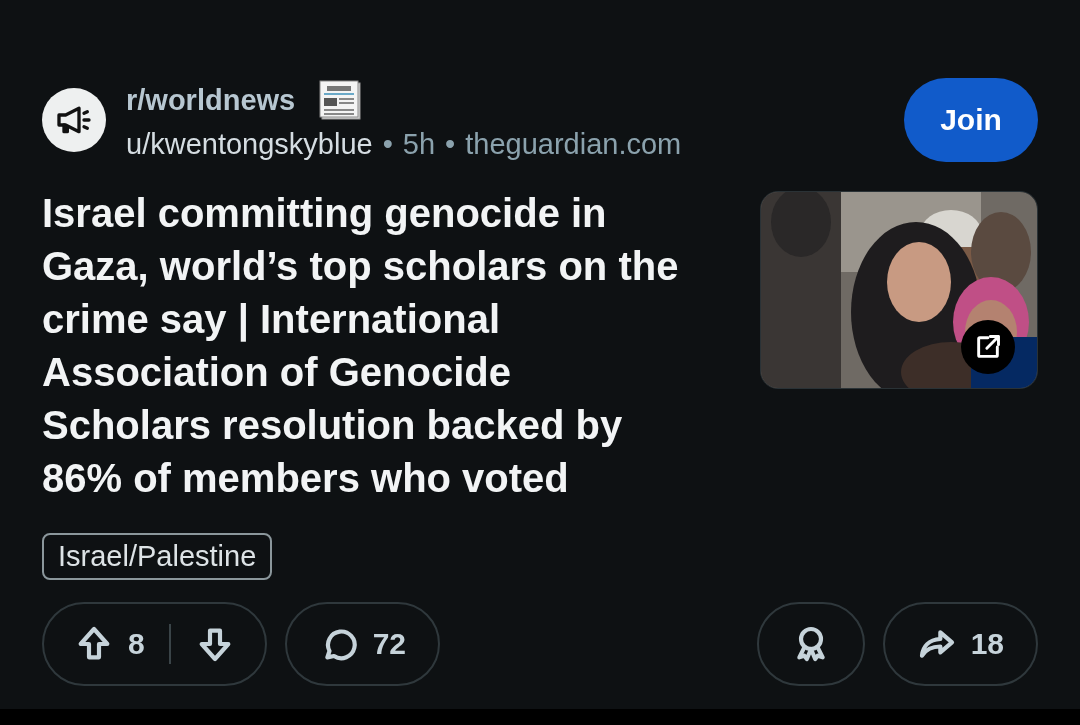 The image size is (1080, 725). Describe the element at coordinates (810, 644) in the screenshot. I see `award-button` at that location.